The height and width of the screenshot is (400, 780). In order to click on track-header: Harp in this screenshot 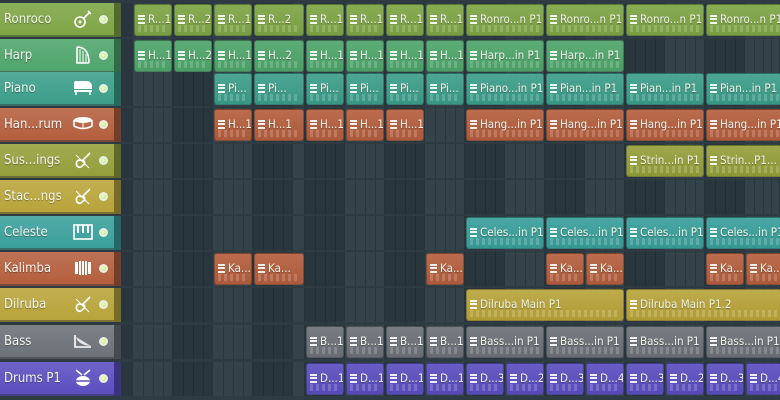, I will do `click(57, 56)`.